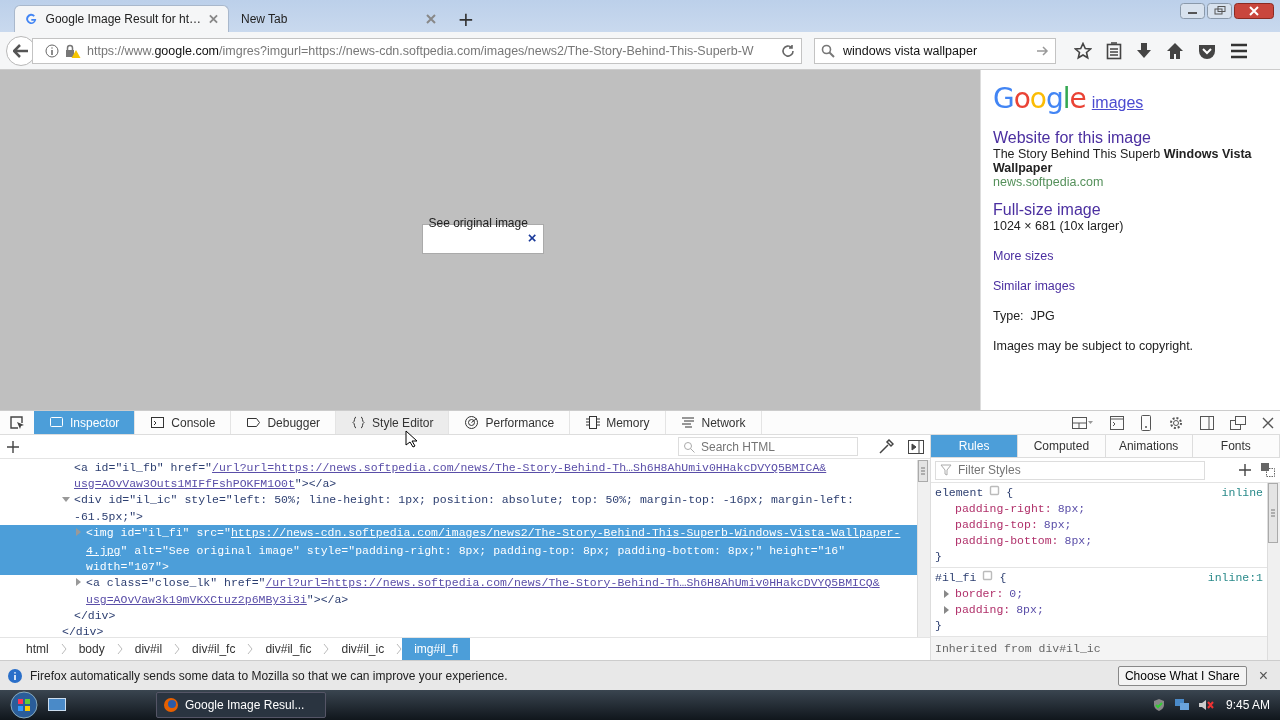 This screenshot has width=1280, height=720. Describe the element at coordinates (52, 50) in the screenshot. I see `info-icon` at that location.